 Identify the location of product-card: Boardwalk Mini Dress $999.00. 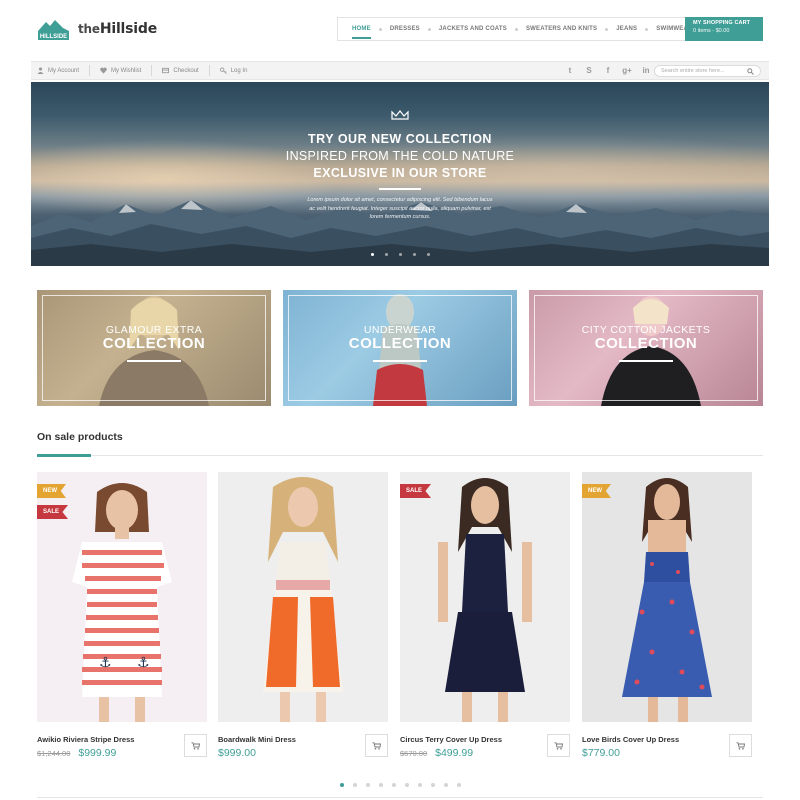
(303, 615).